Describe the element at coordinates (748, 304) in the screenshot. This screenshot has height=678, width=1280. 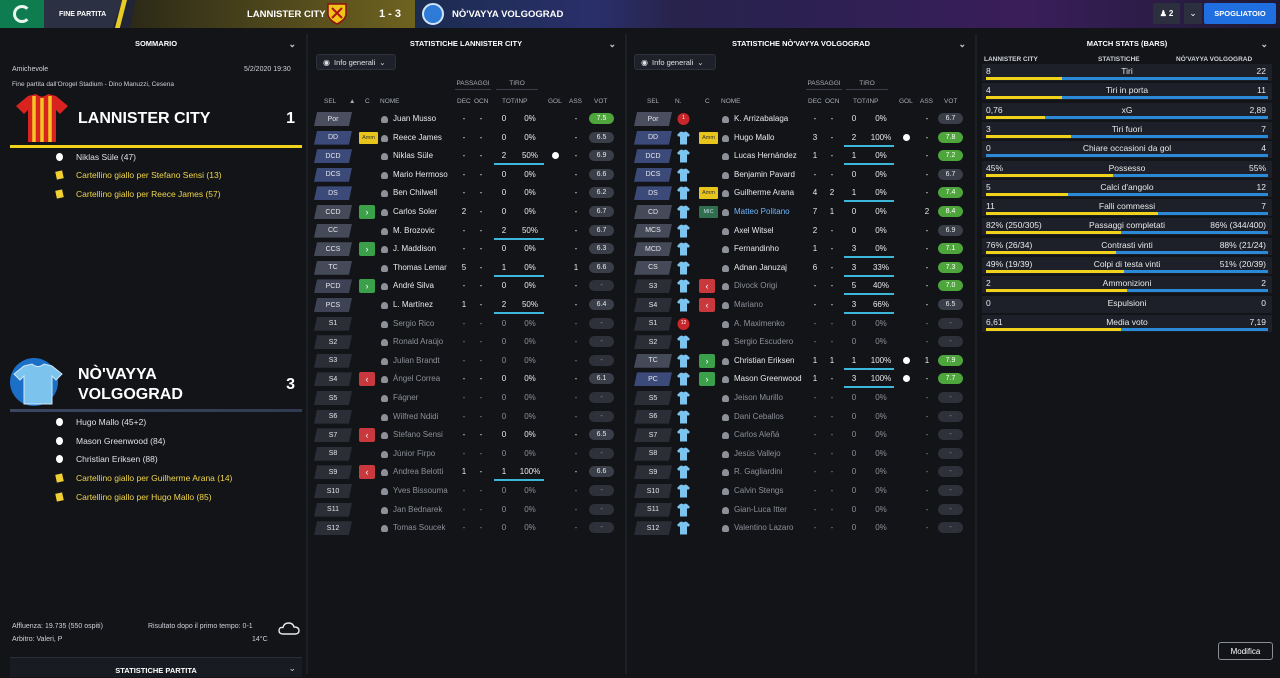
I see `player-name: Mariano` at that location.